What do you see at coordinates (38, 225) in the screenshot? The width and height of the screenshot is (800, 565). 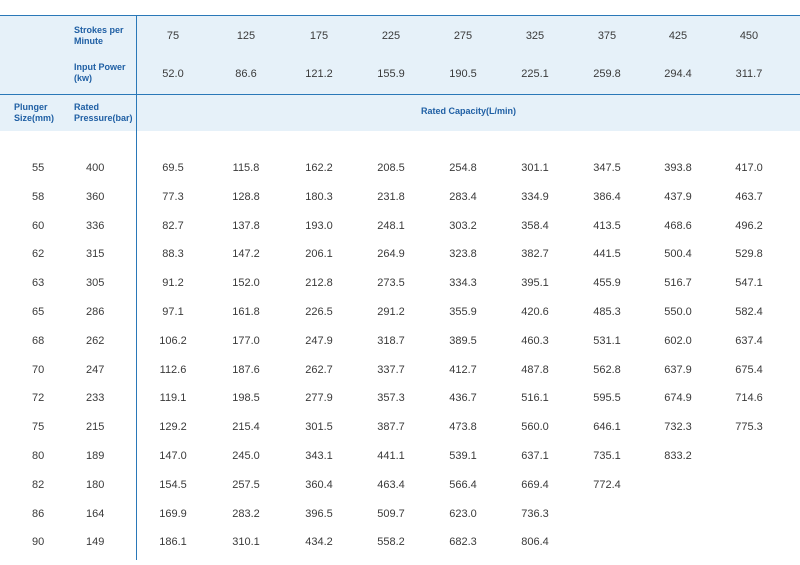 I see `plunger-size-cell: 60` at bounding box center [38, 225].